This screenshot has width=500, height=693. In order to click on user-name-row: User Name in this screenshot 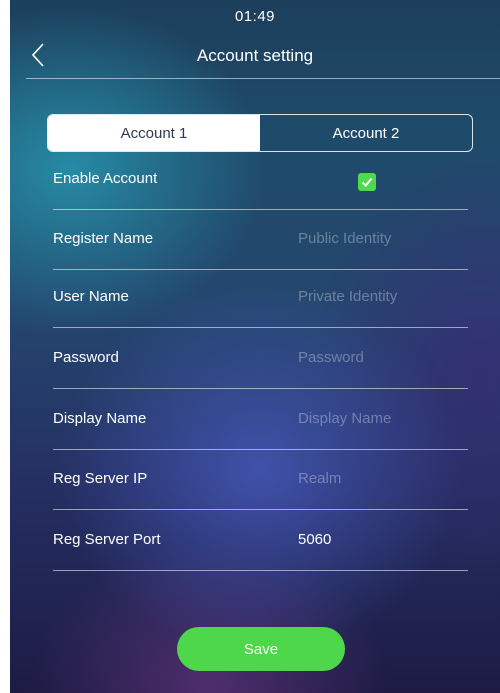, I will do `click(260, 297)`.